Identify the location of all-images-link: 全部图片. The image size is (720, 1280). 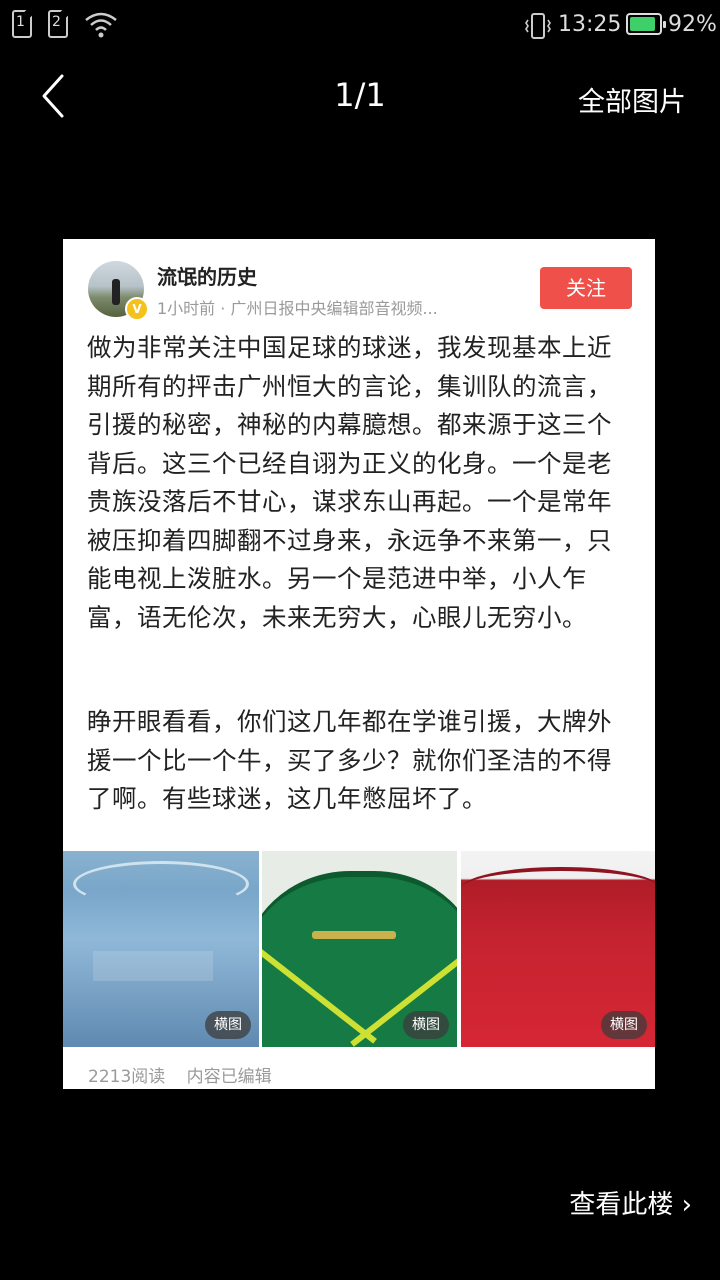
(632, 99).